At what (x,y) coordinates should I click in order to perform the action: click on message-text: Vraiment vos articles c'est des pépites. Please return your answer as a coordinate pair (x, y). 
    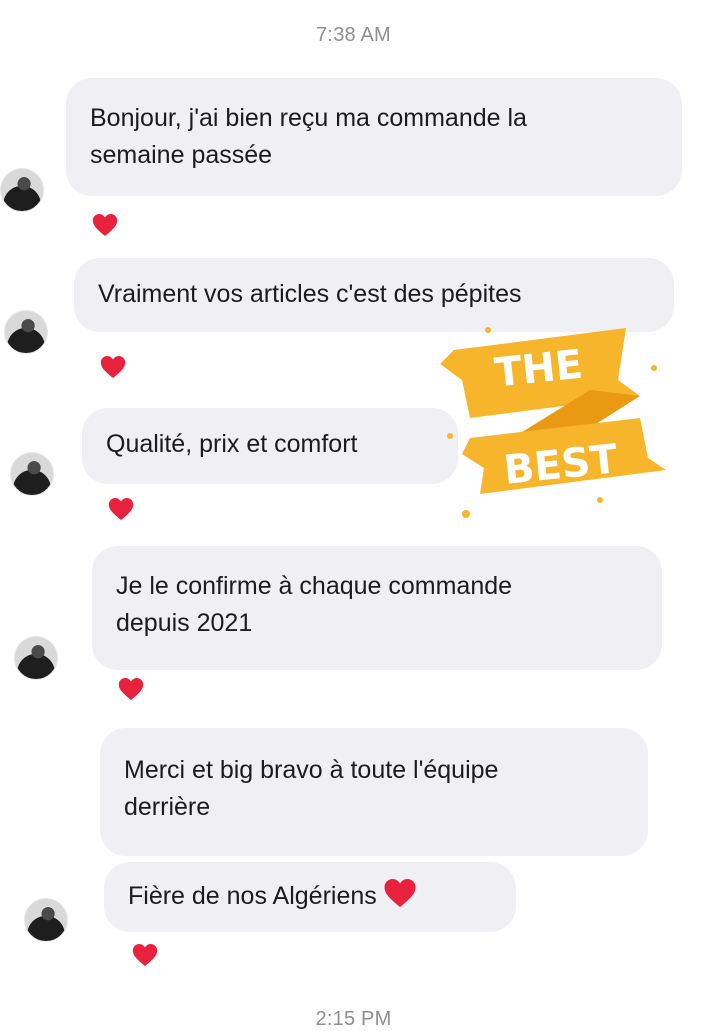
    Looking at the image, I should click on (310, 294).